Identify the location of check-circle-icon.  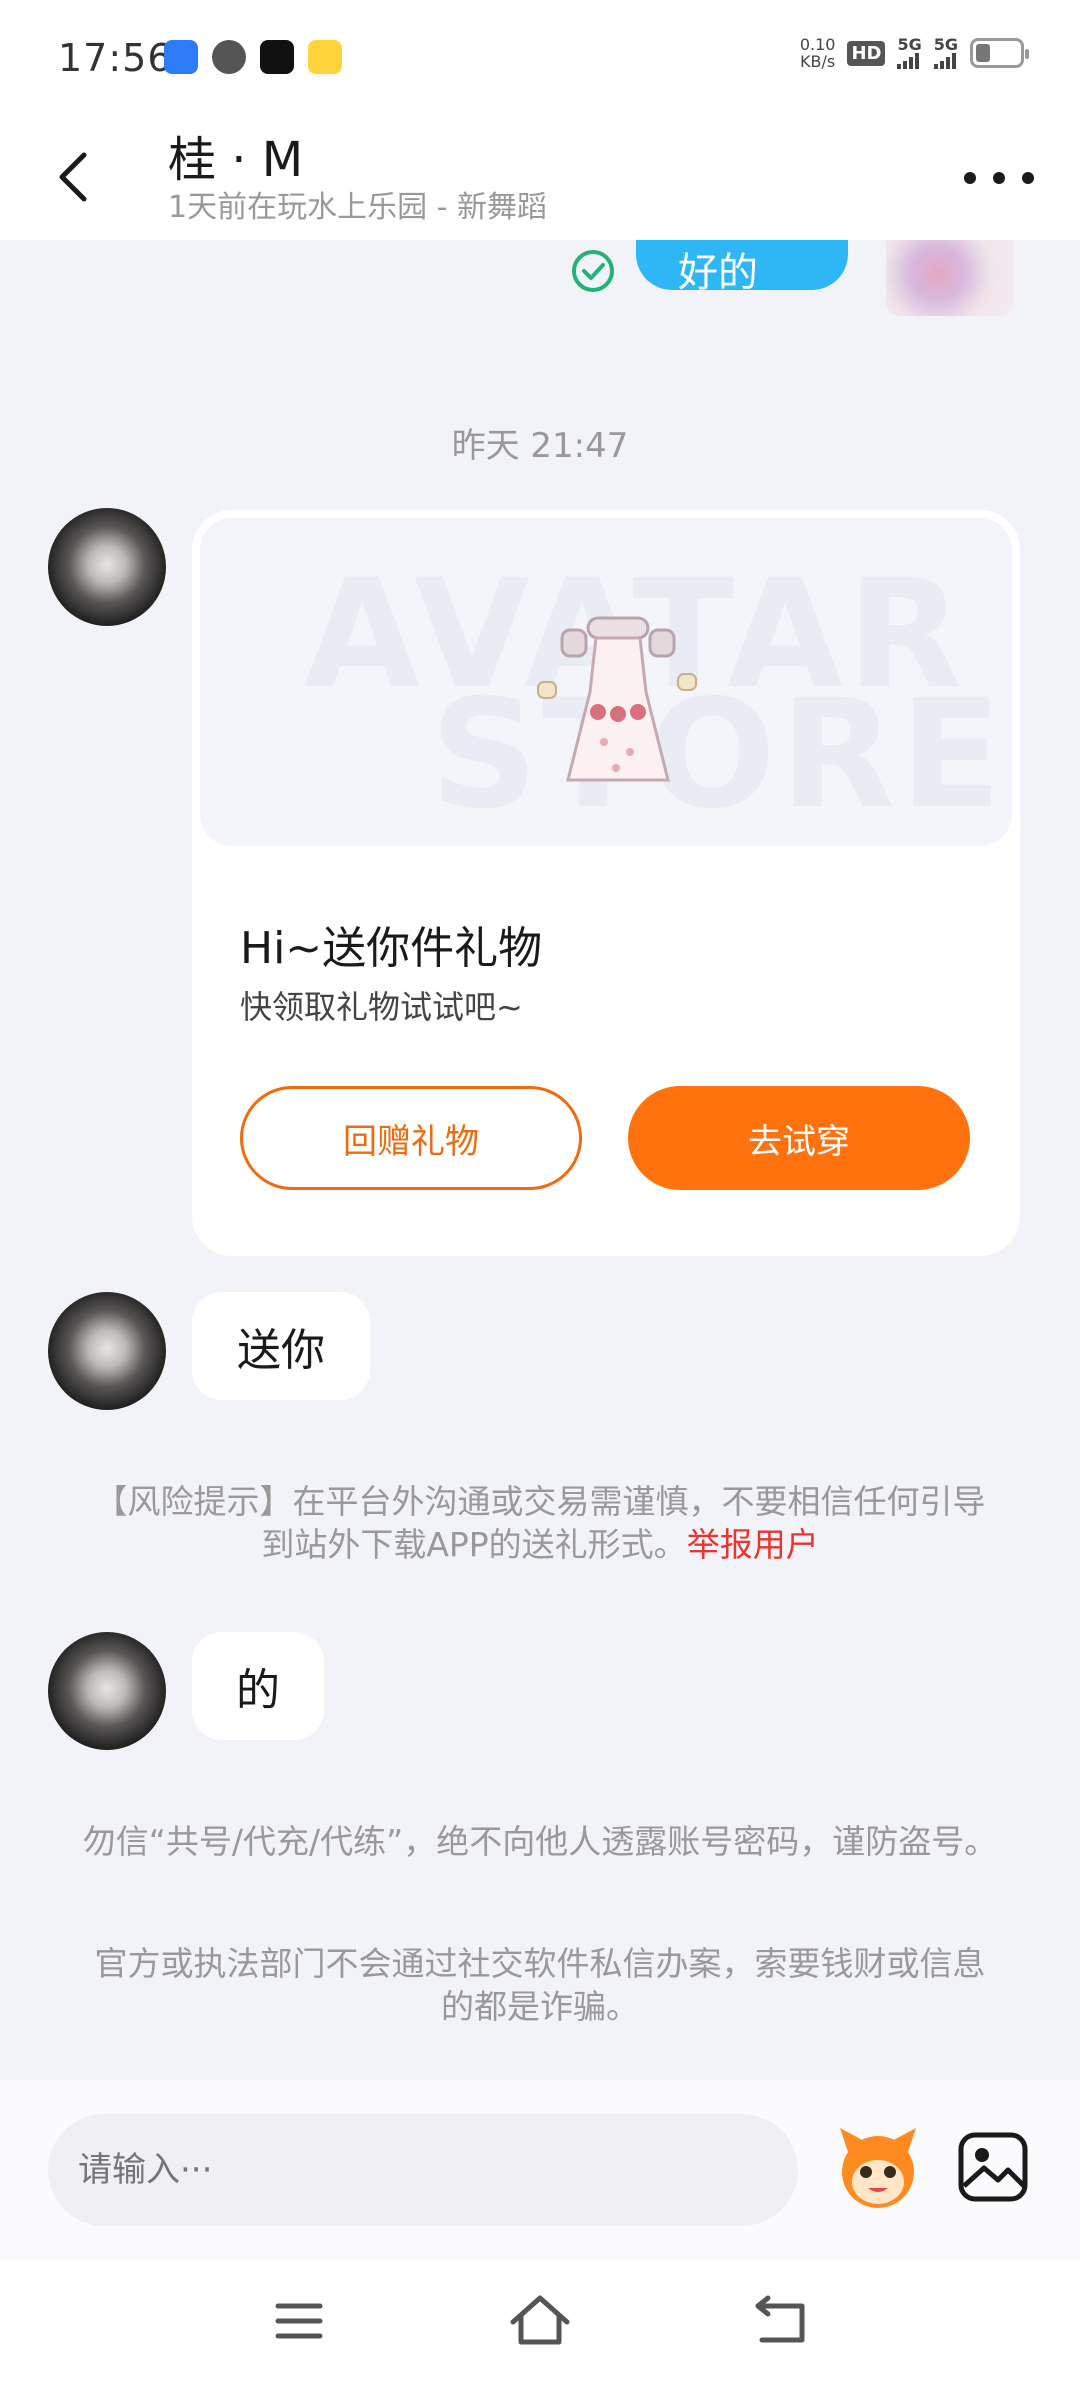
(593, 271).